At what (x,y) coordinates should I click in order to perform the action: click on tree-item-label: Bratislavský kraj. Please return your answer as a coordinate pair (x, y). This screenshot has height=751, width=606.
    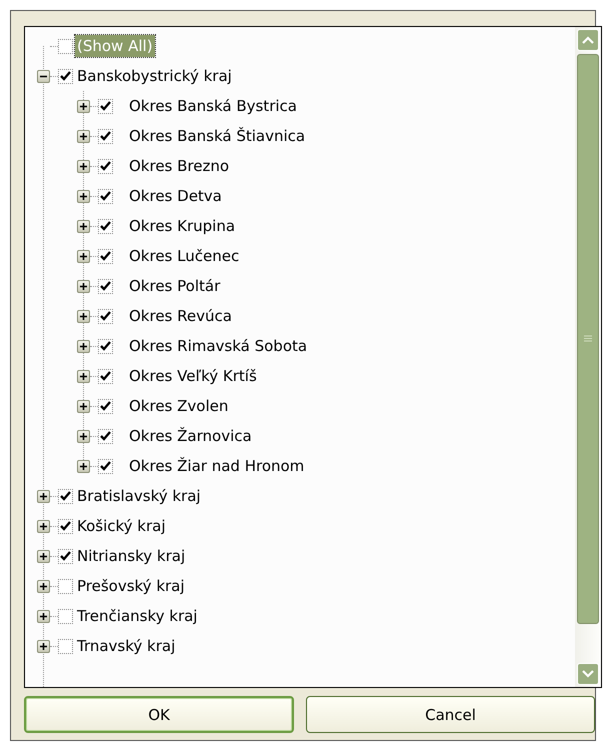
    Looking at the image, I should click on (139, 496).